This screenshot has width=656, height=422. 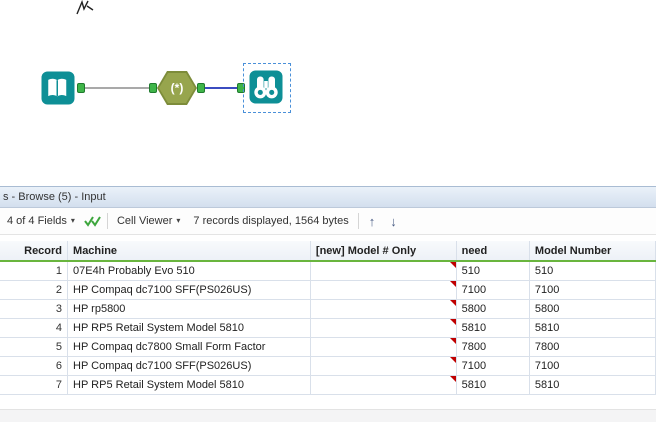 I want to click on table-row: 6 HP Compaq dc7100 SFF(PS026US) 7100 7100, so click(x=328, y=366).